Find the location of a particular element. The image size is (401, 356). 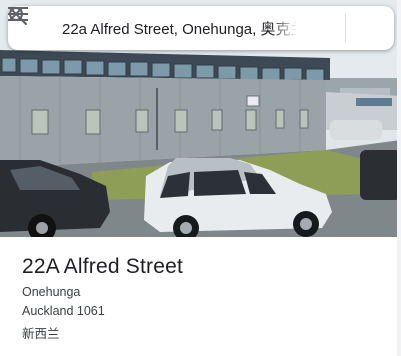

address-country: 新西兰 is located at coordinates (41, 334).